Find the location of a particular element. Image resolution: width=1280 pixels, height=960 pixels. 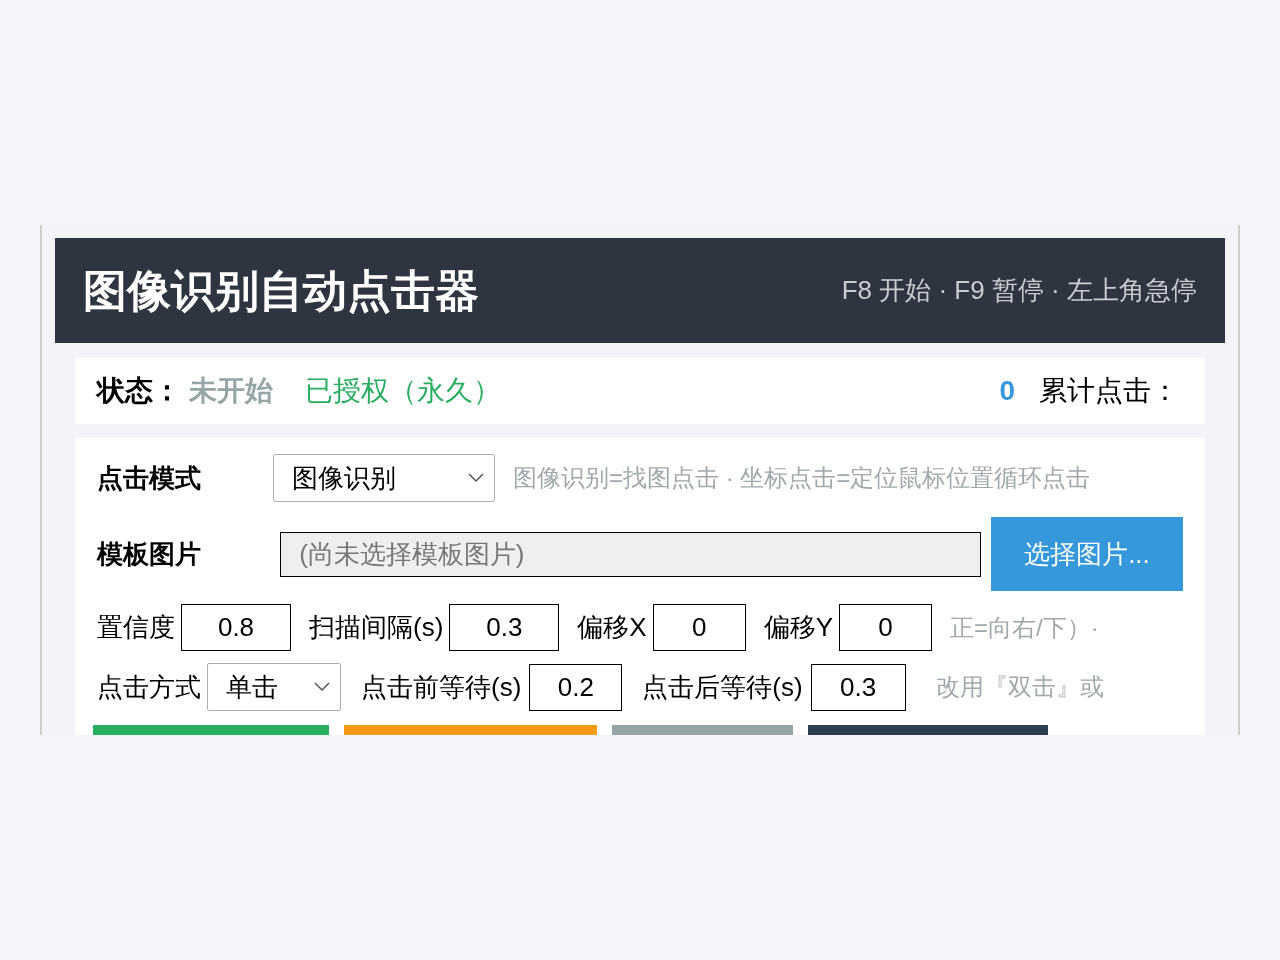

dropdown: 图像识别 is located at coordinates (384, 478).